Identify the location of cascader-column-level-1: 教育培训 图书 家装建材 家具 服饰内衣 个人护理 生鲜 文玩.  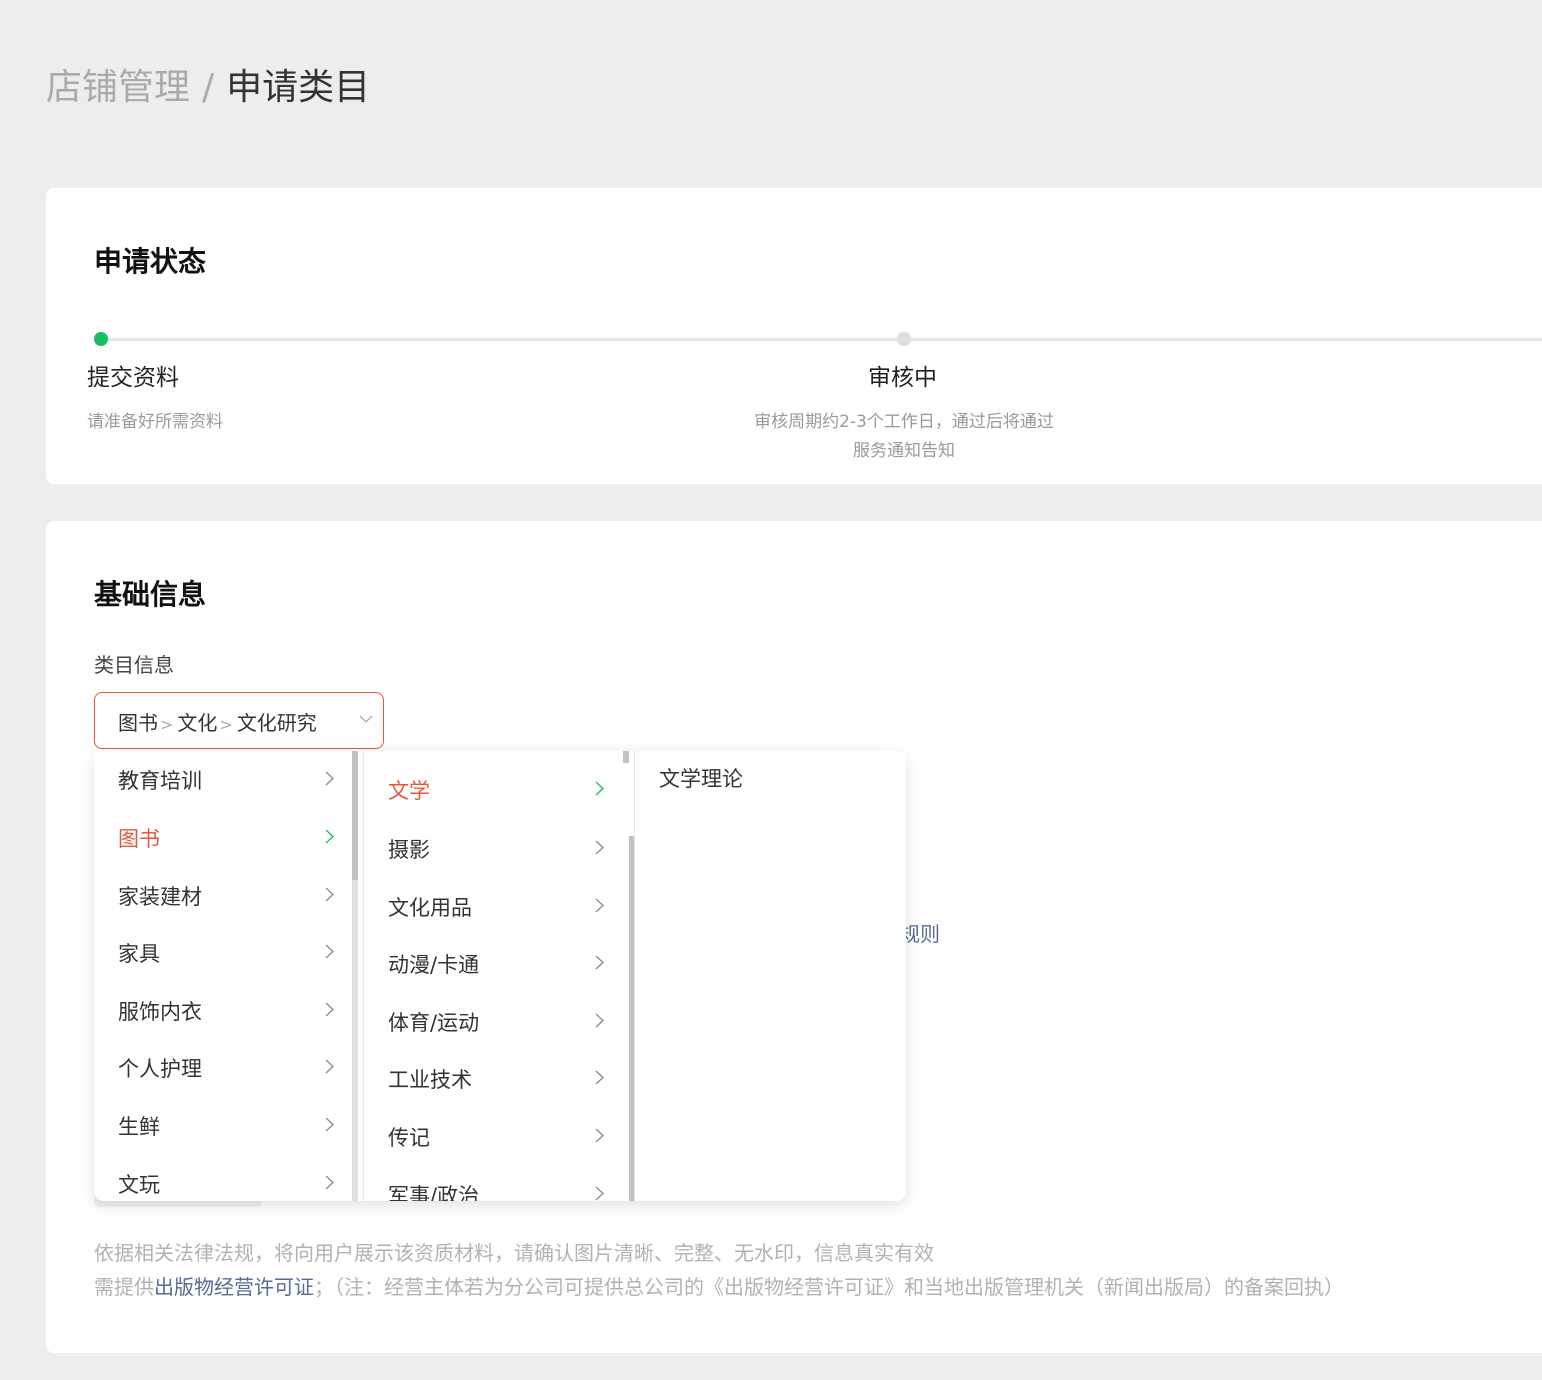
(225, 976).